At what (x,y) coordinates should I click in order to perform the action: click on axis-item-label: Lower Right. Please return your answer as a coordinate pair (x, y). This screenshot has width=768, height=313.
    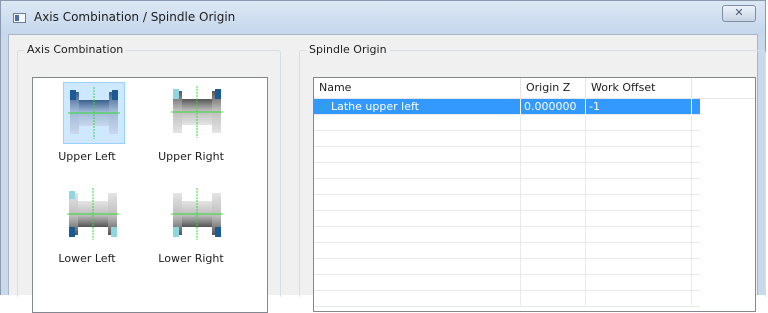
    Looking at the image, I should click on (191, 258).